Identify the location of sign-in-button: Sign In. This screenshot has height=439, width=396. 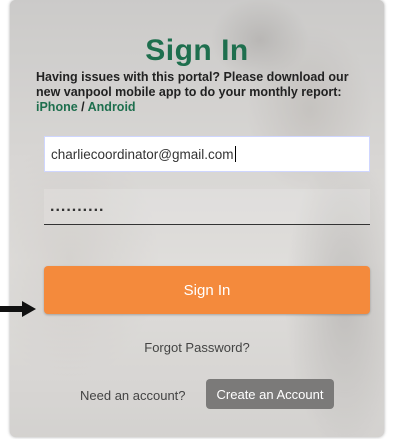
(207, 290).